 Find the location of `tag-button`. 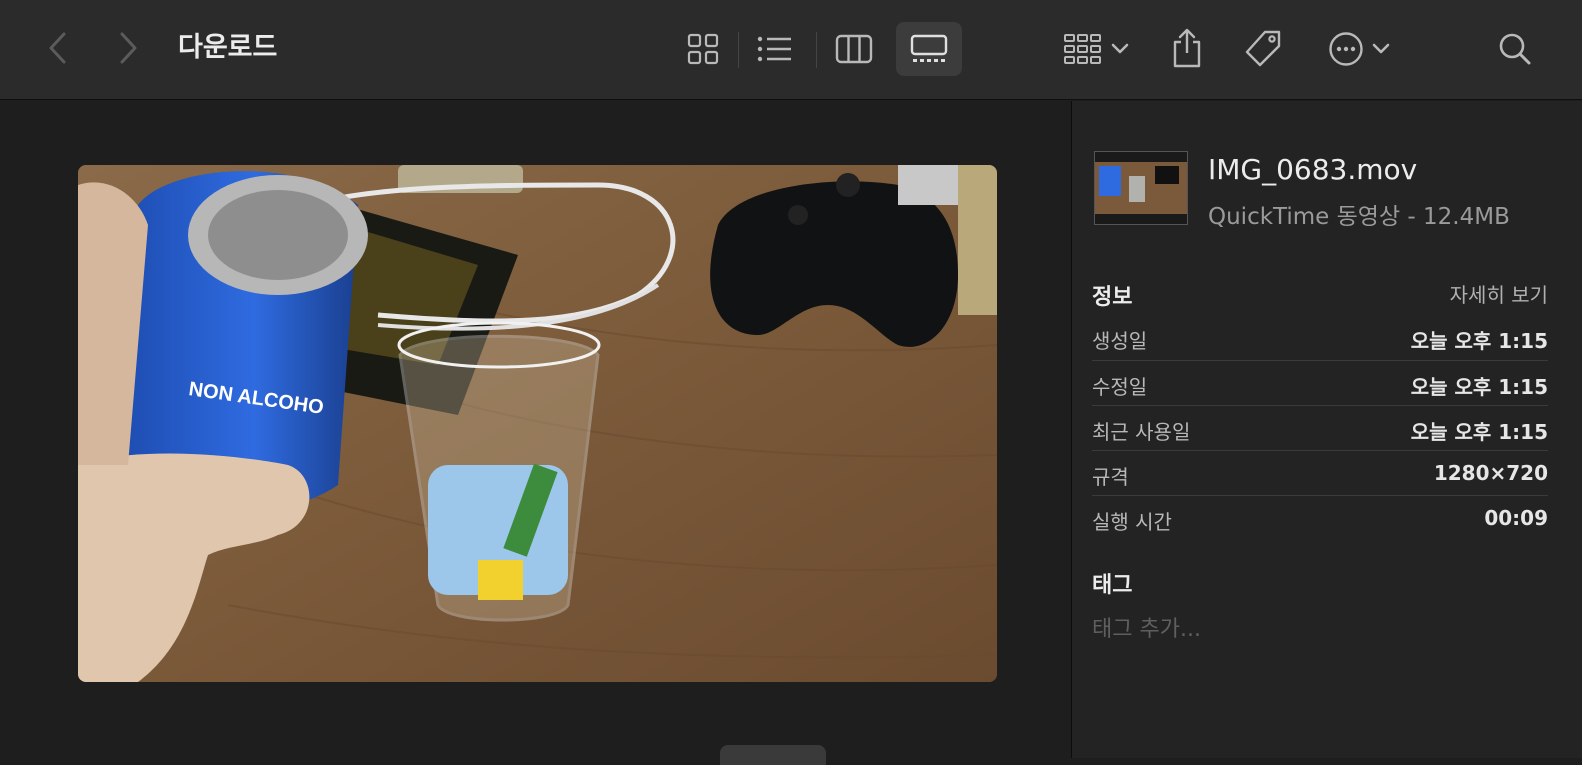

tag-button is located at coordinates (1263, 49).